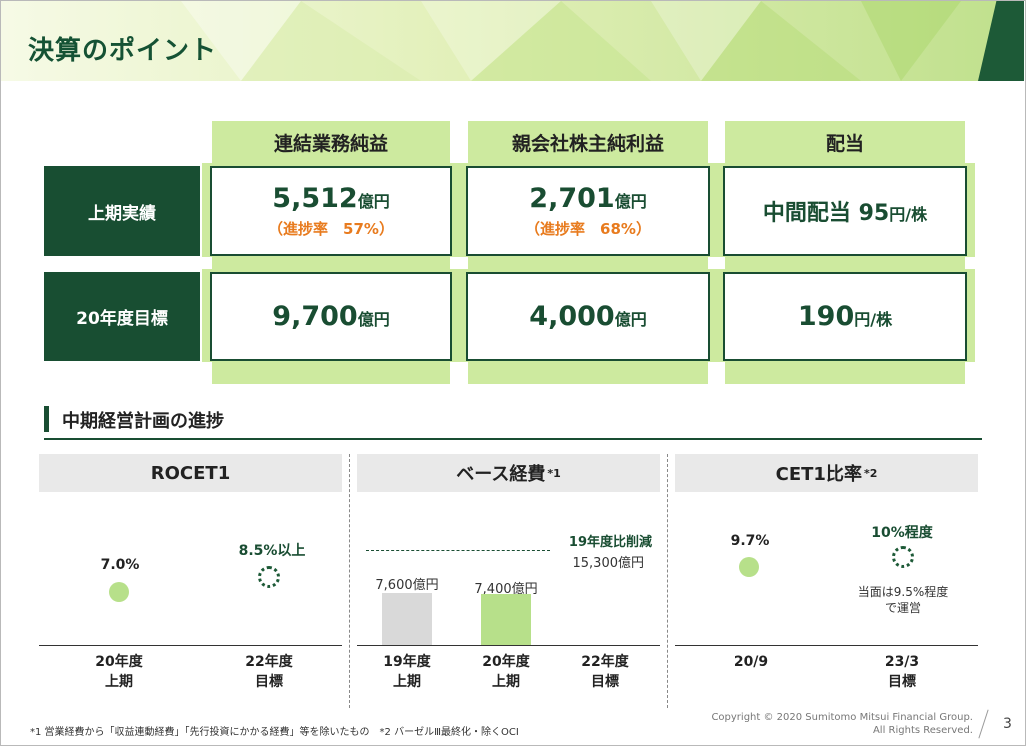  I want to click on footnote-ref: *2, so click(870, 473).